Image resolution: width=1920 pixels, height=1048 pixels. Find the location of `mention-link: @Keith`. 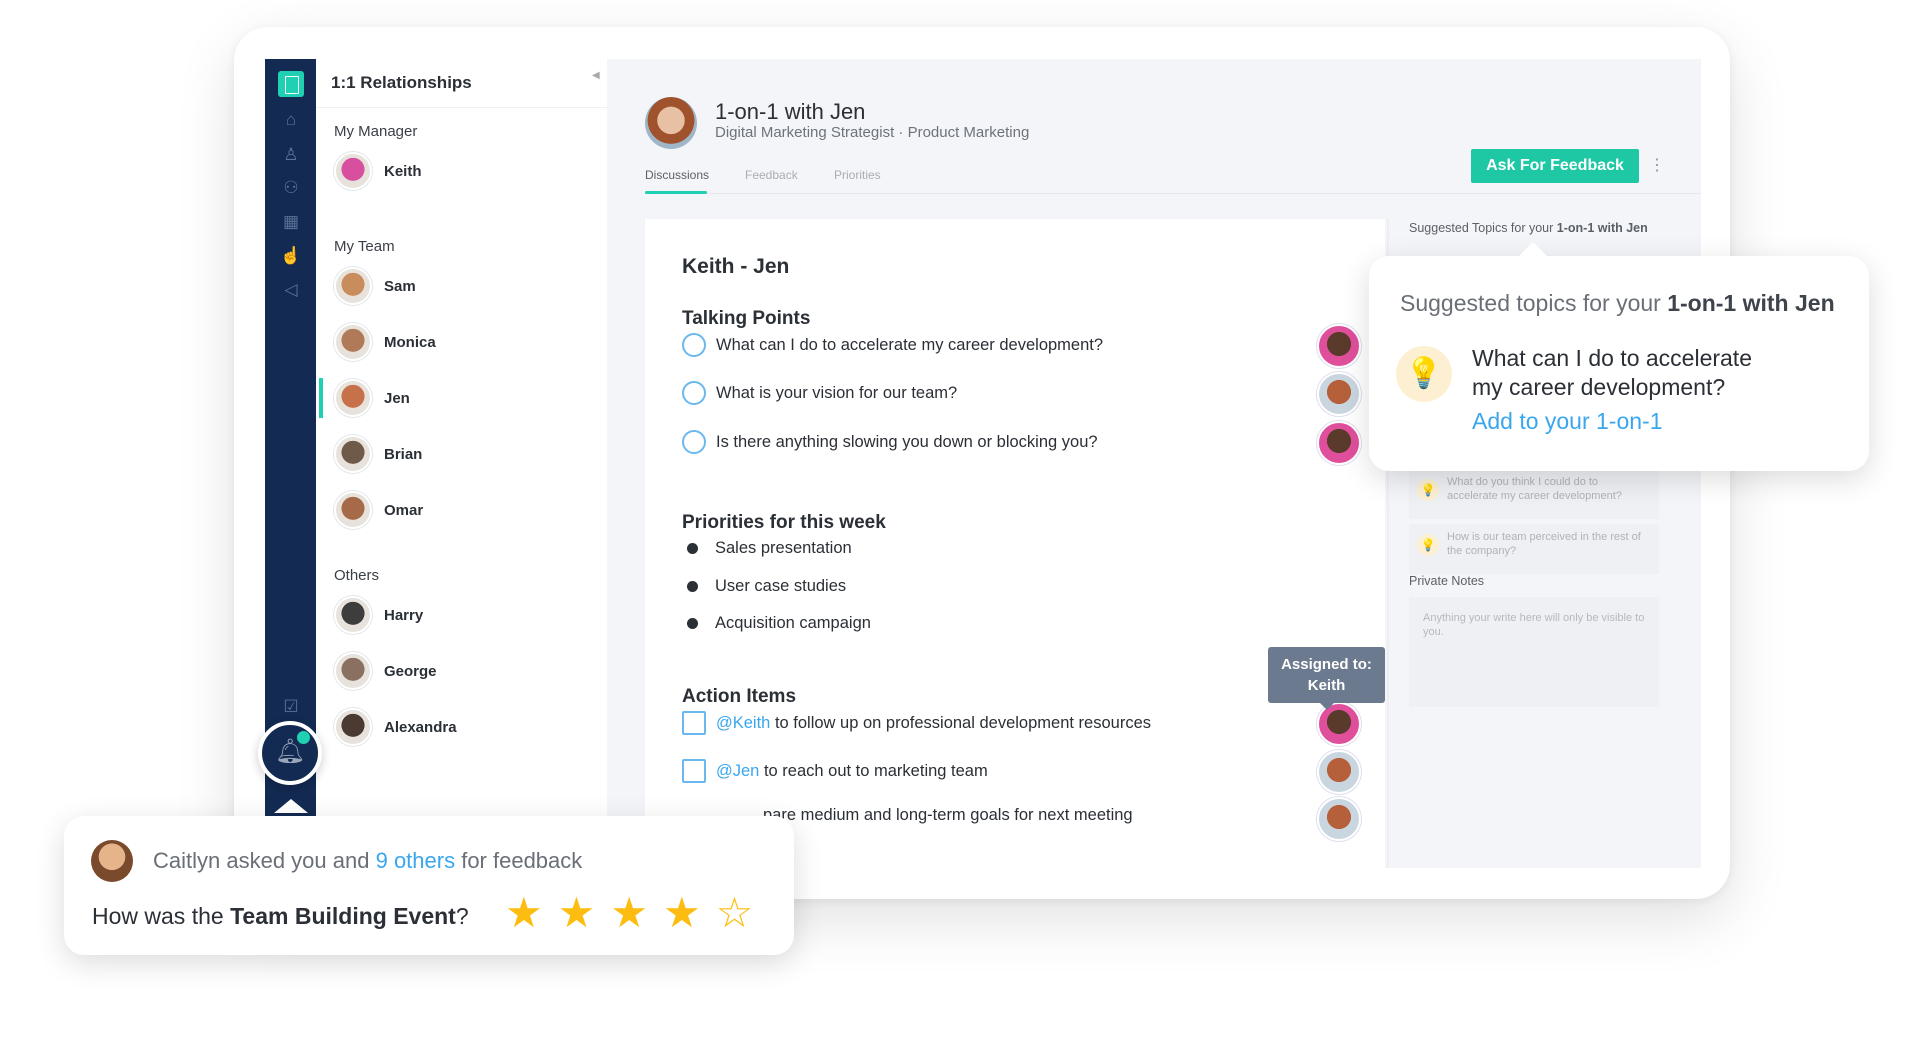

mention-link: @Keith is located at coordinates (743, 723).